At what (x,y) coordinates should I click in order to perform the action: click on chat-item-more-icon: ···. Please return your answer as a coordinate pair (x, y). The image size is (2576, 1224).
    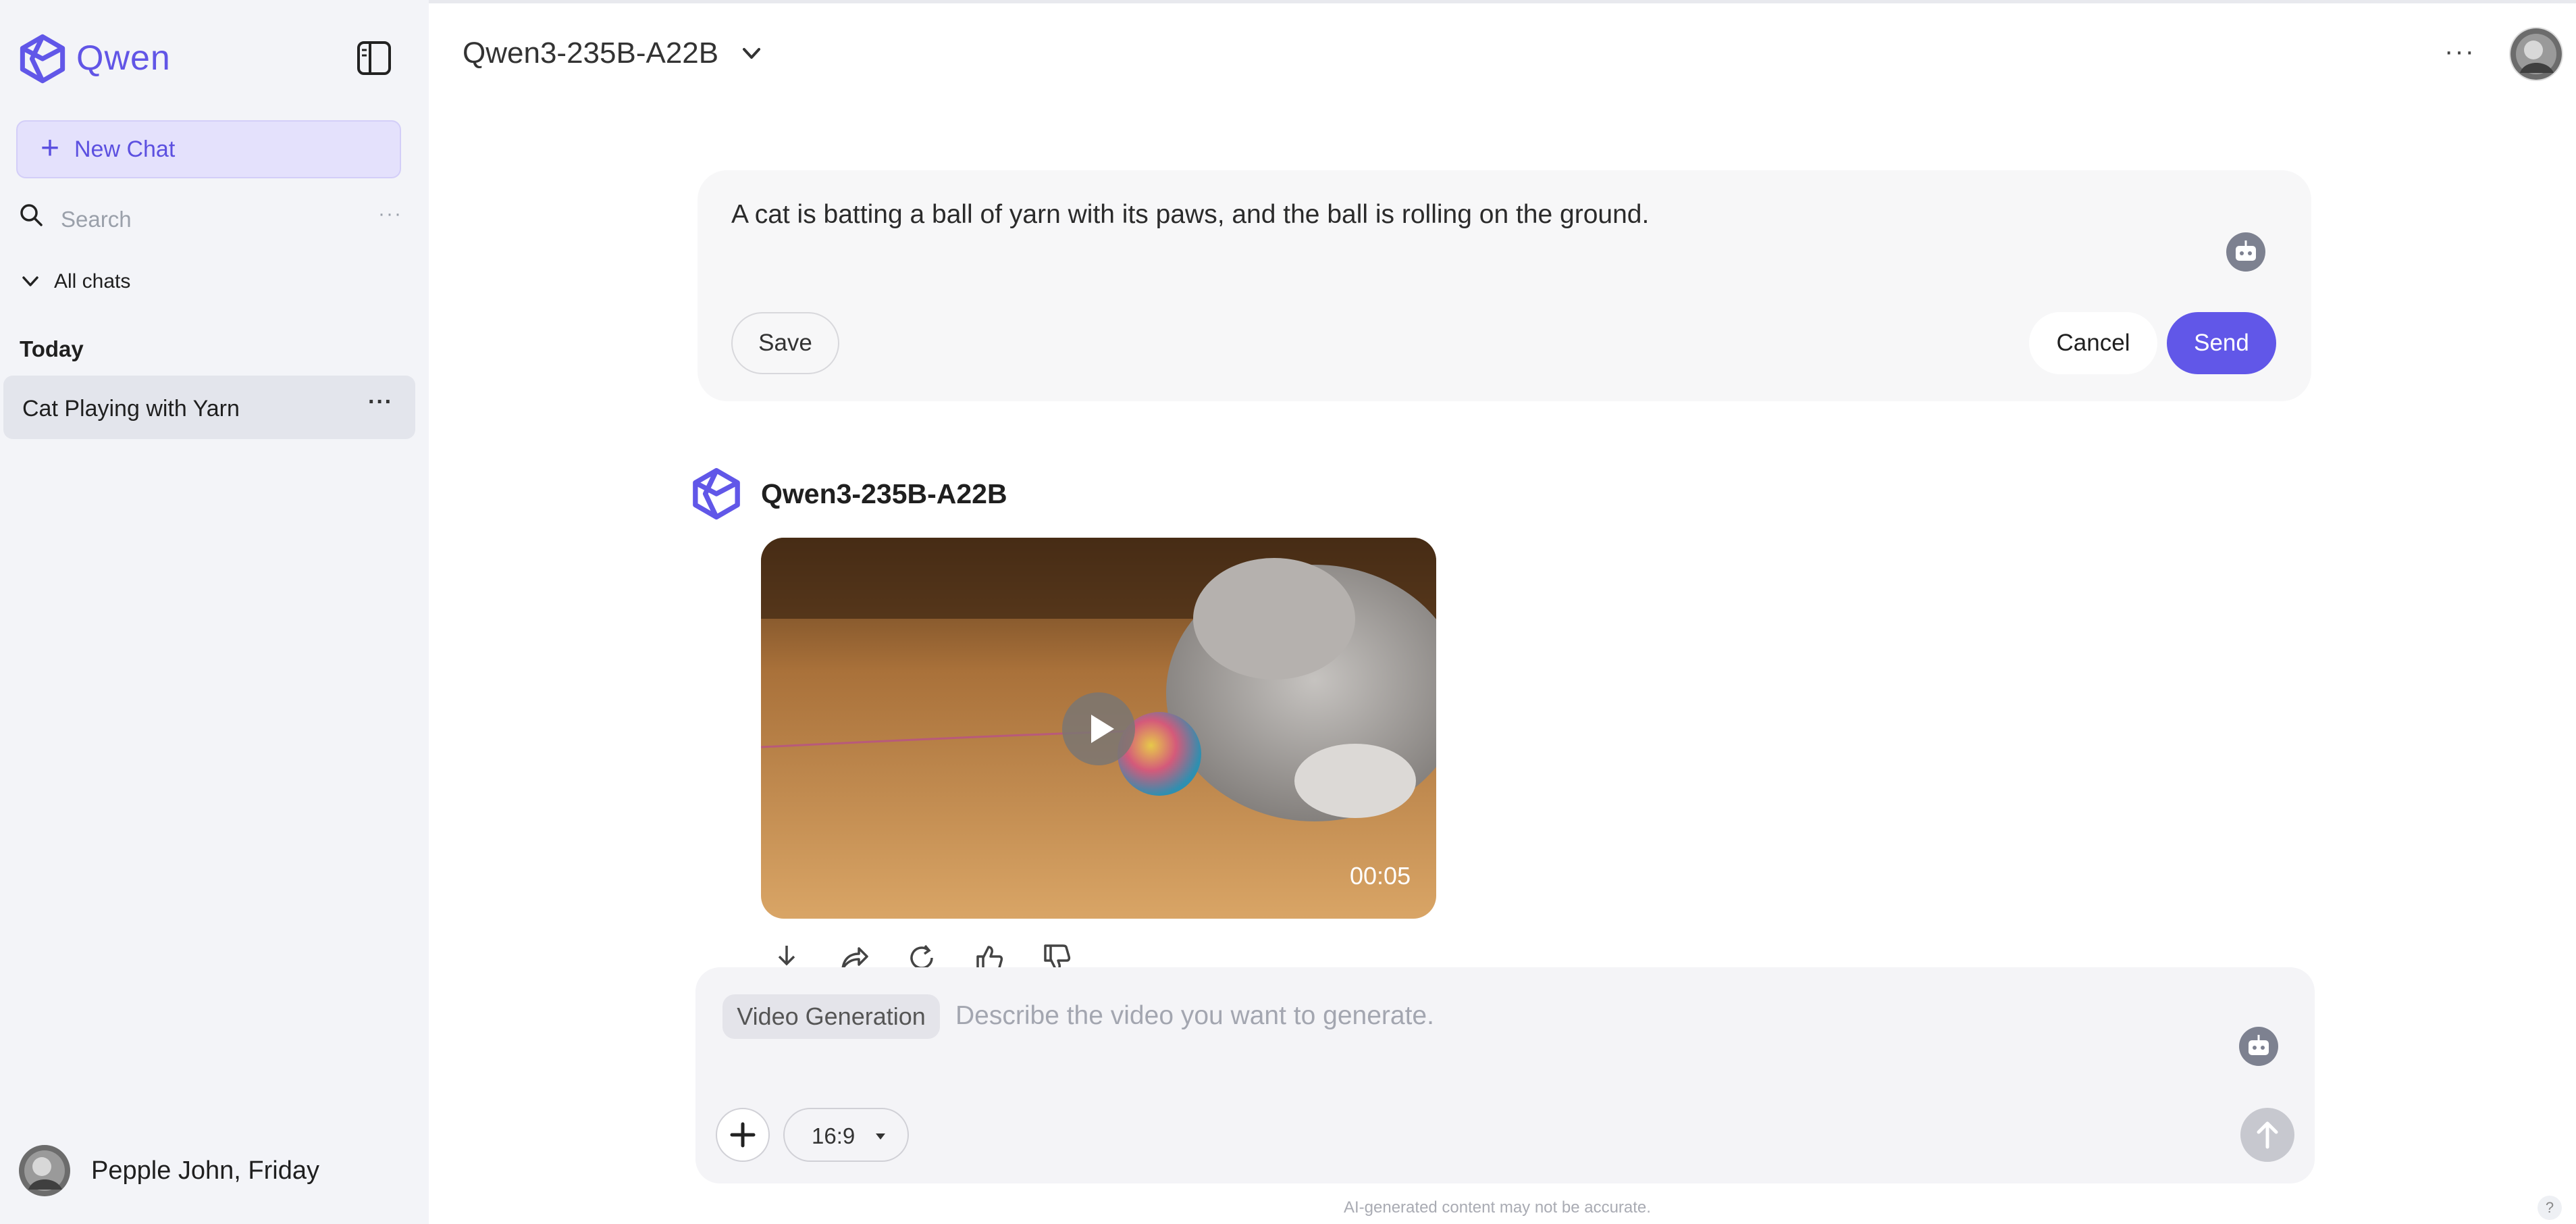
    Looking at the image, I should click on (380, 402).